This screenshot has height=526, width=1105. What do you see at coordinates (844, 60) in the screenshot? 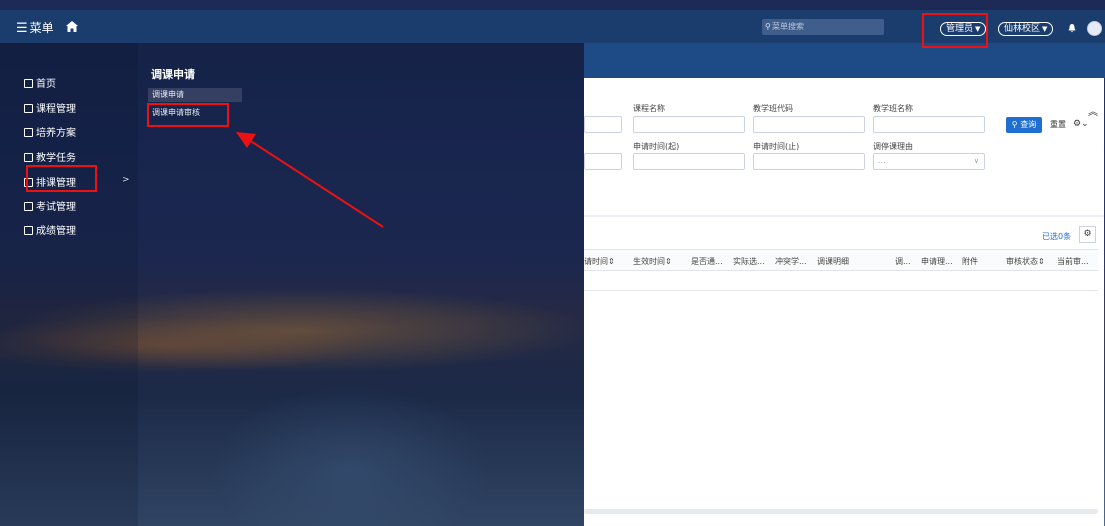
I see `content-header-band` at bounding box center [844, 60].